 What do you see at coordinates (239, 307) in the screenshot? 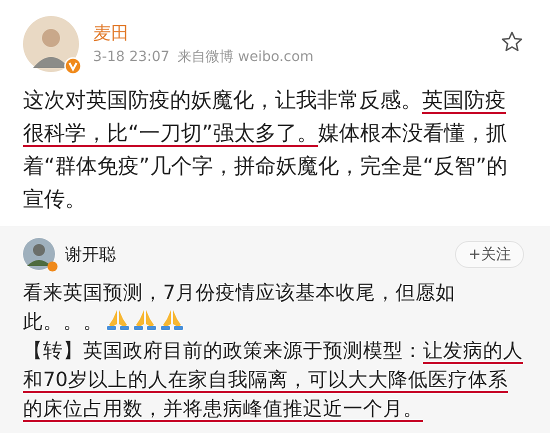
I see `comment-text: 看来英国预测，7月份疫情应该基本收尾，但愿如此。。。` at bounding box center [239, 307].